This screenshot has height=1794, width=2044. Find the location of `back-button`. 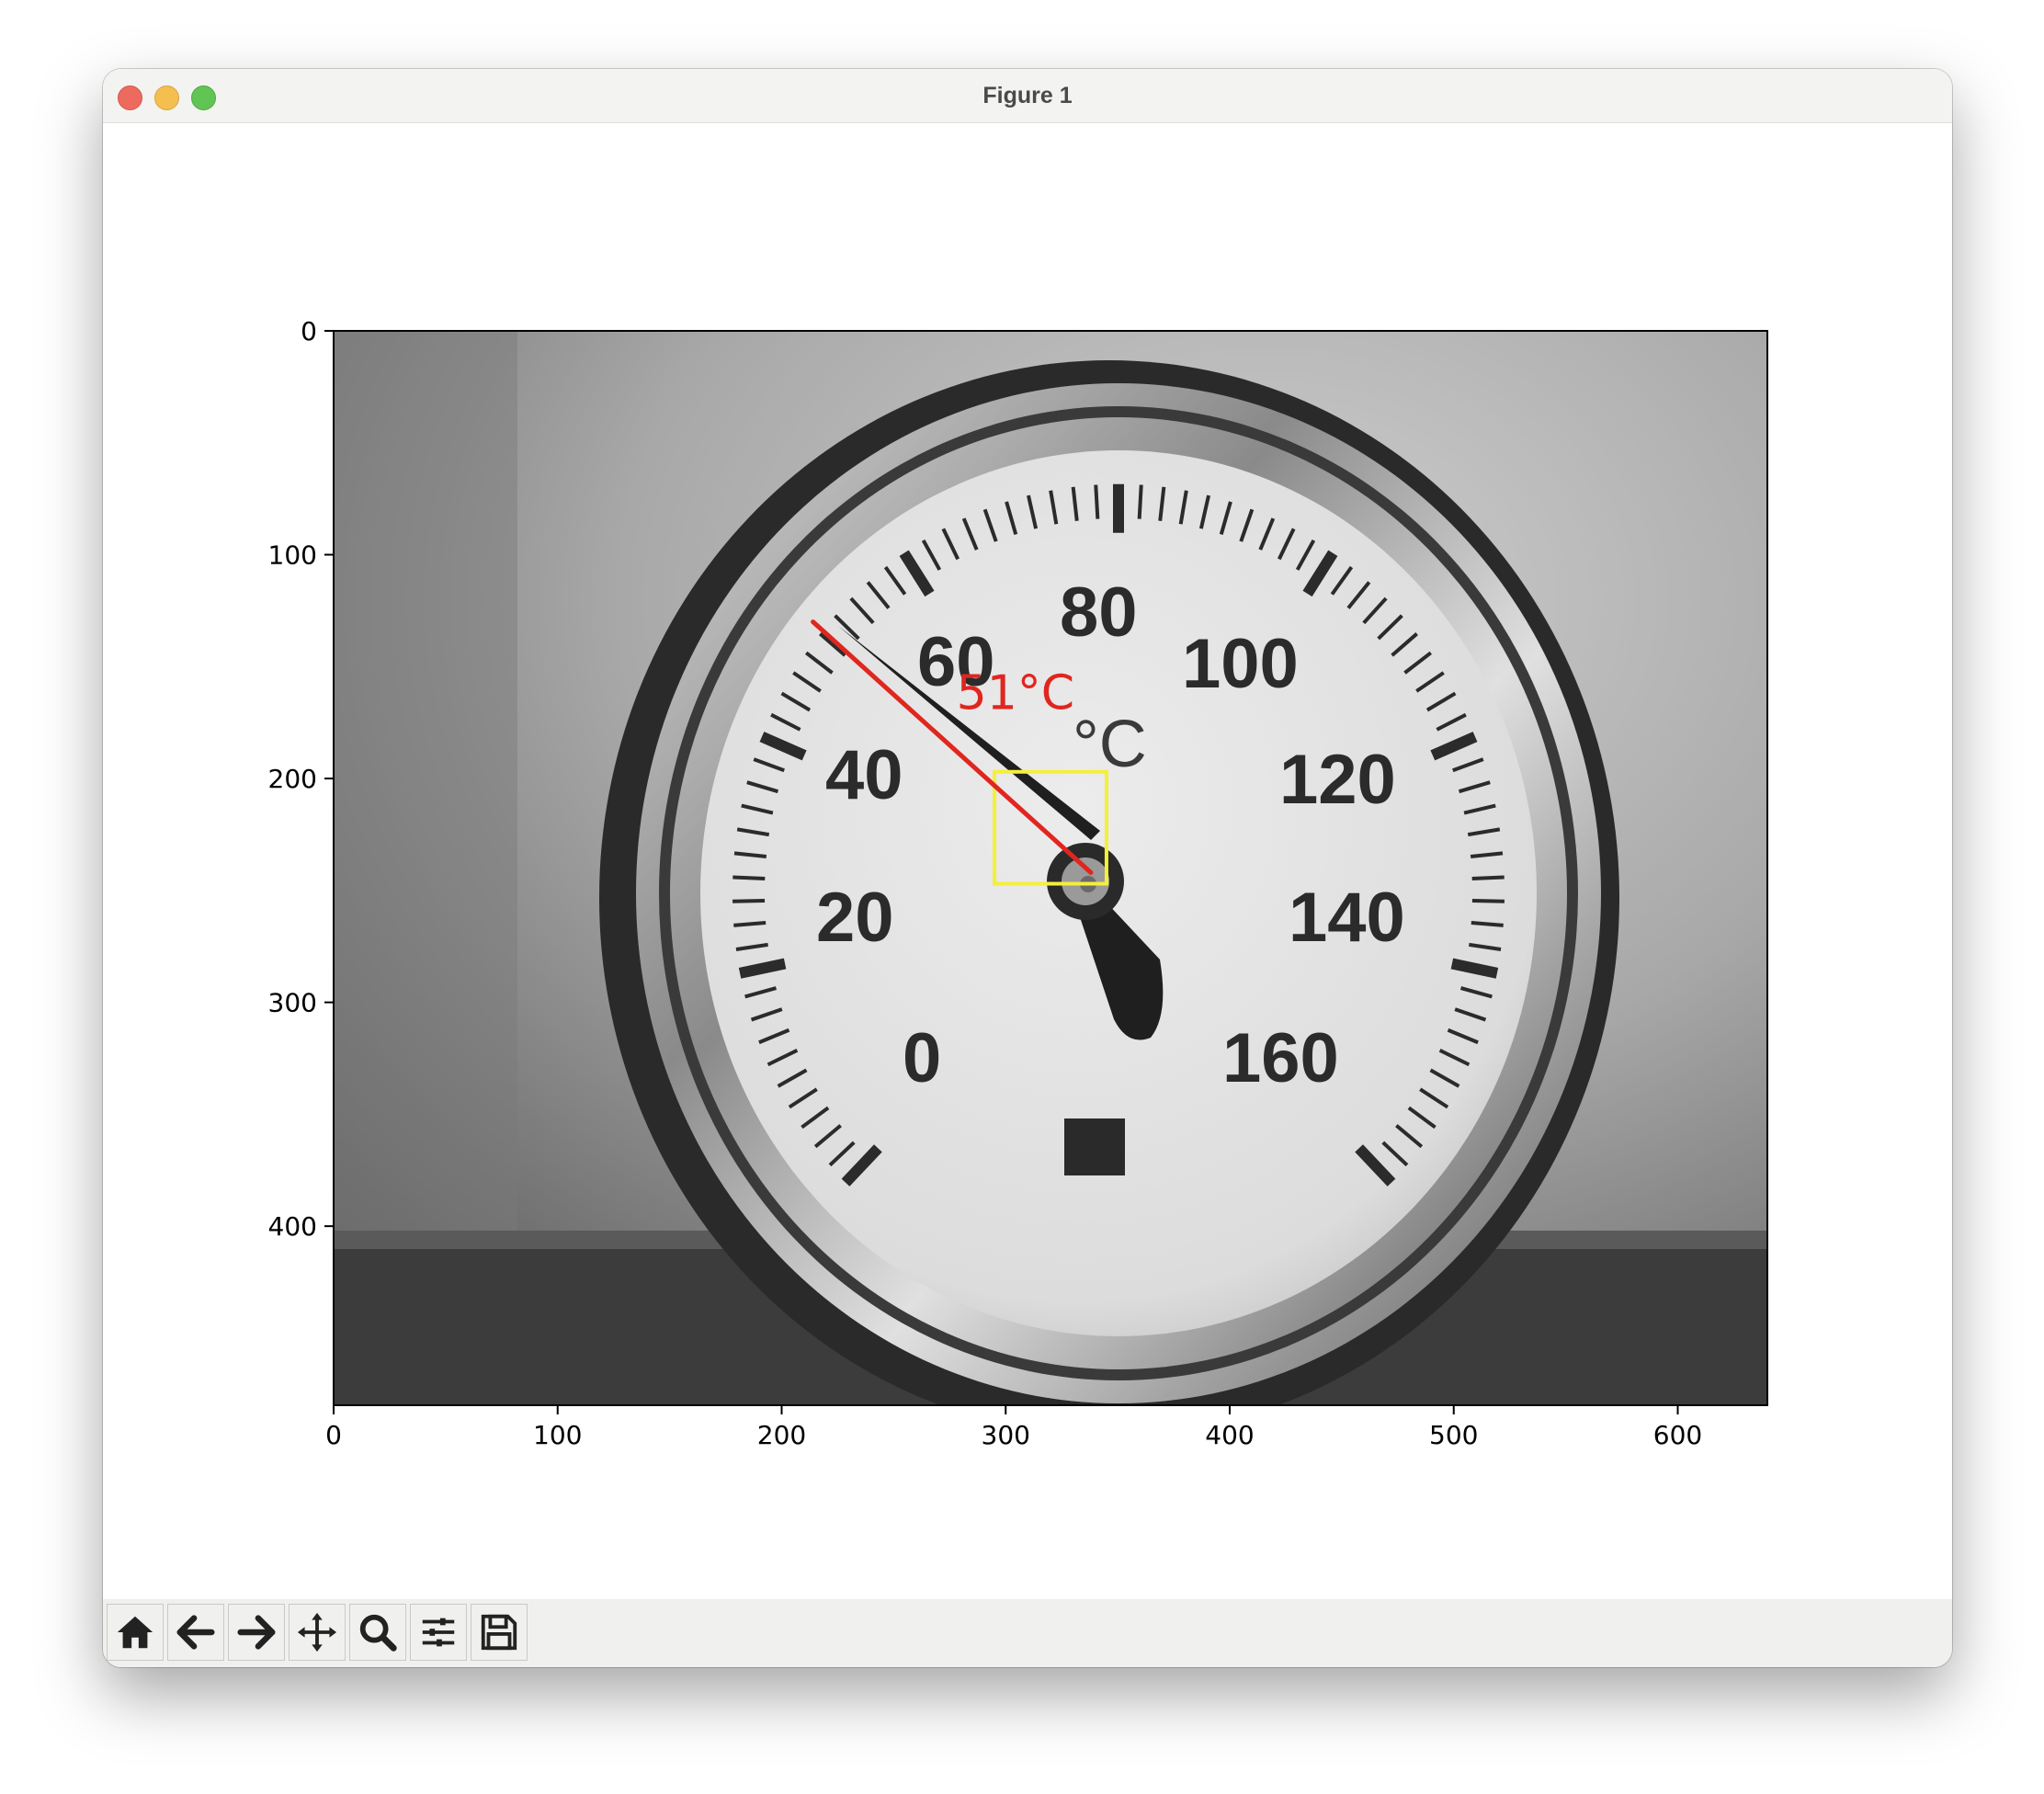

back-button is located at coordinates (195, 1632).